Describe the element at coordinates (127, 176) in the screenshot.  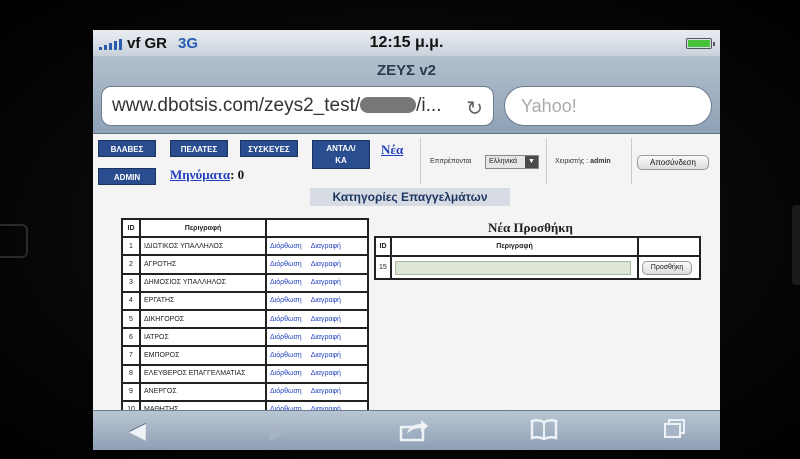
I see `nav-admin-button: ADMIN` at that location.